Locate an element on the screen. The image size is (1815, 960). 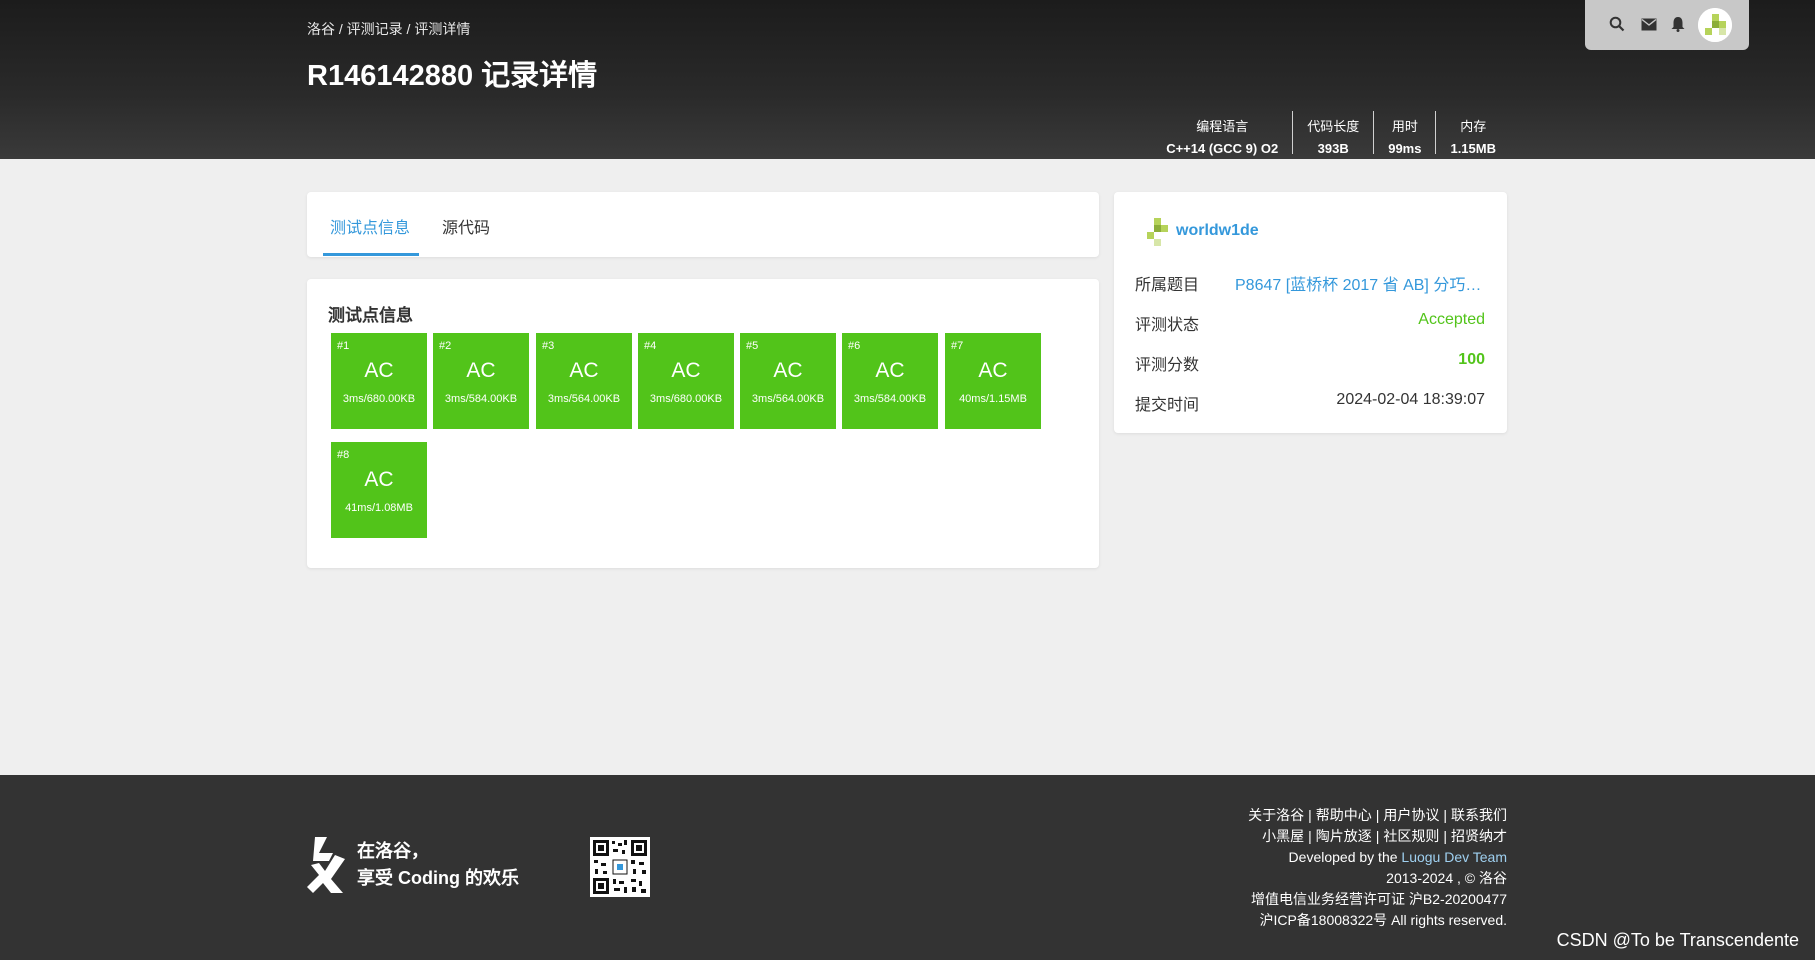
user-row: worldw1de is located at coordinates (1202, 231).